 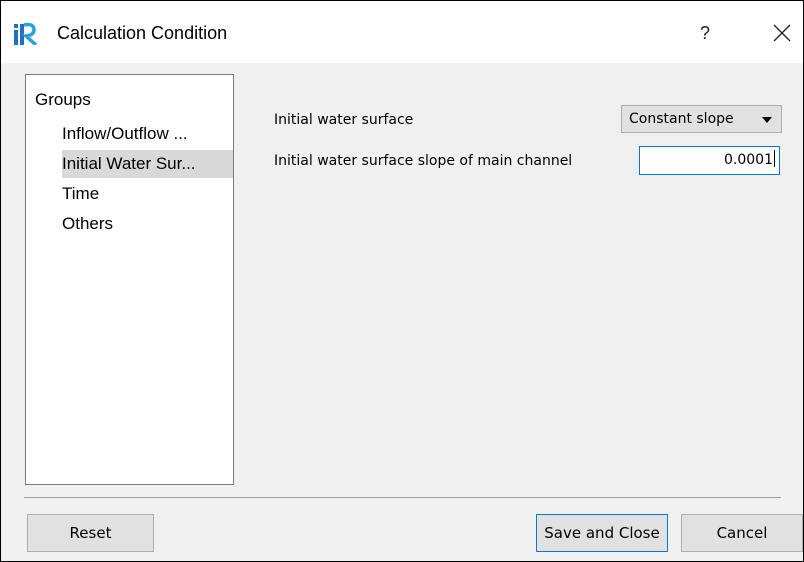 What do you see at coordinates (147, 224) in the screenshot?
I see `group-item-others: Others` at bounding box center [147, 224].